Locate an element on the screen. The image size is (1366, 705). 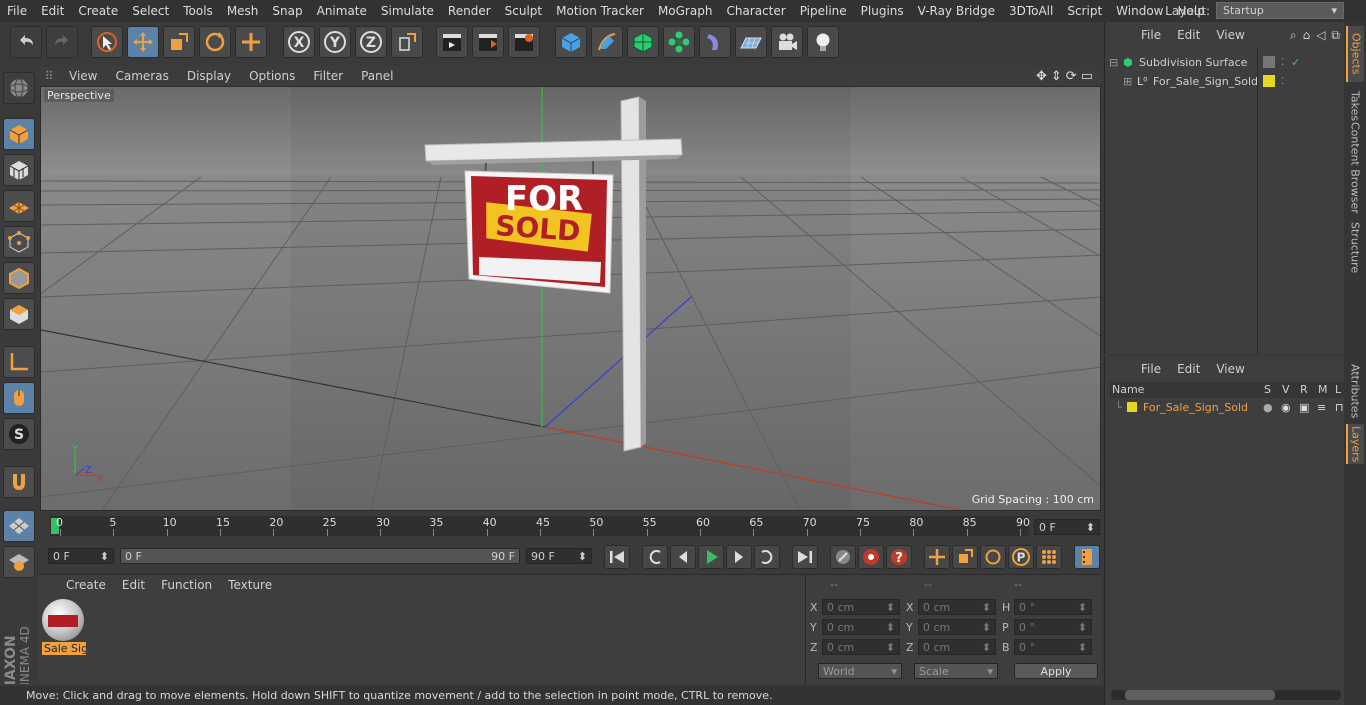
preview-range-slider: 0 F 90 F is located at coordinates (320, 556).